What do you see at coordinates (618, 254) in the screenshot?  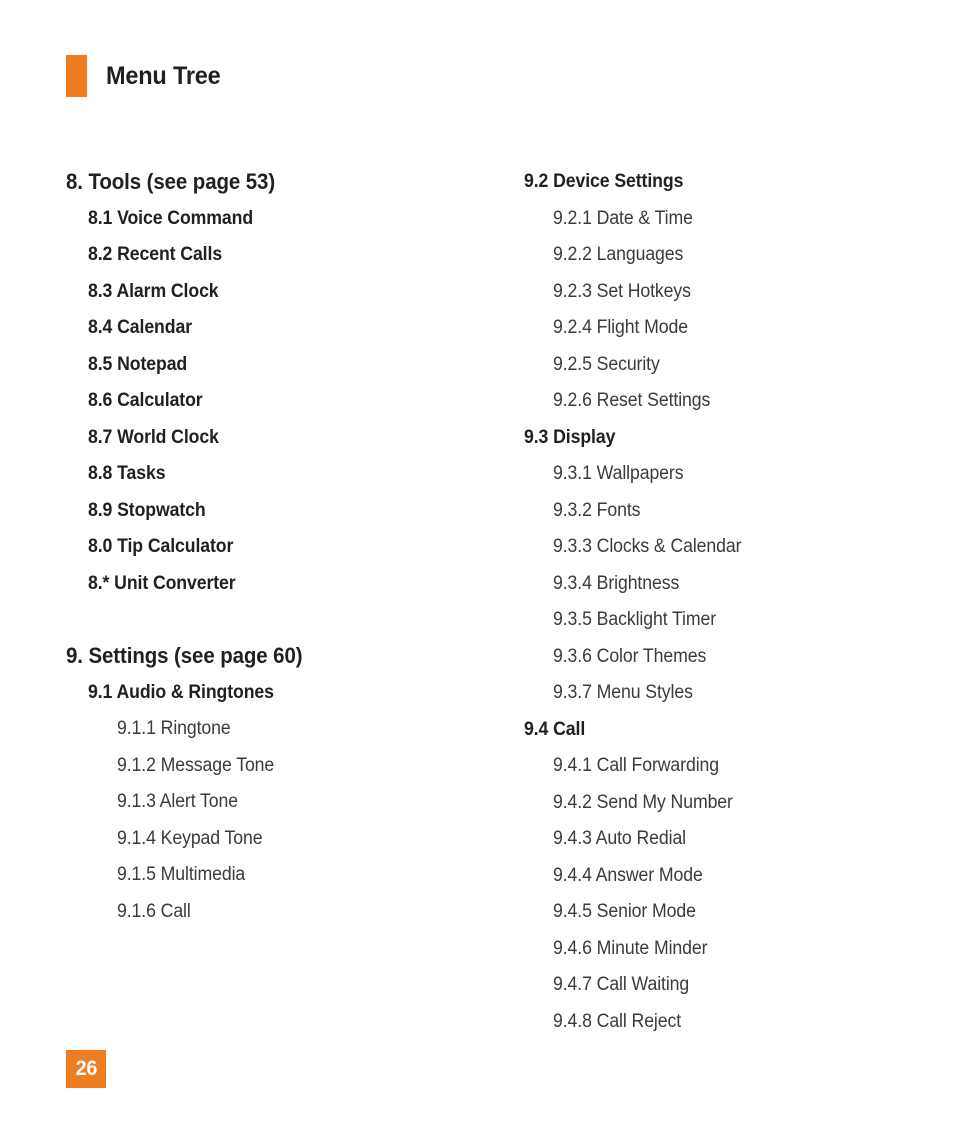 I see `menu-leaf-item: 9.2.2 Languages` at bounding box center [618, 254].